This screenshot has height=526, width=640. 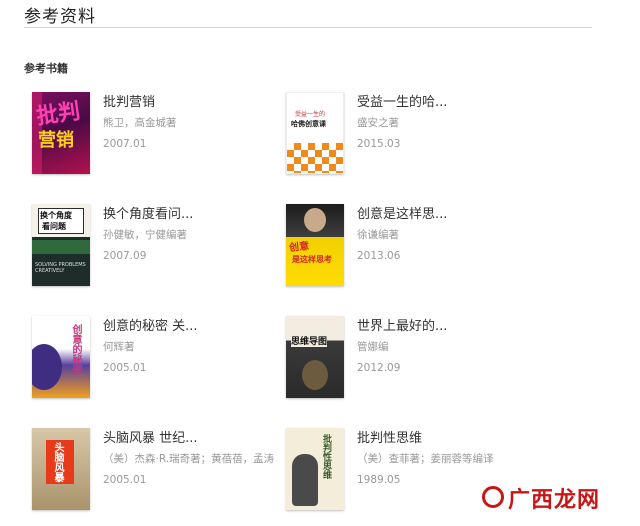 I want to click on book-cover: 头脑风暴, so click(x=61, y=469).